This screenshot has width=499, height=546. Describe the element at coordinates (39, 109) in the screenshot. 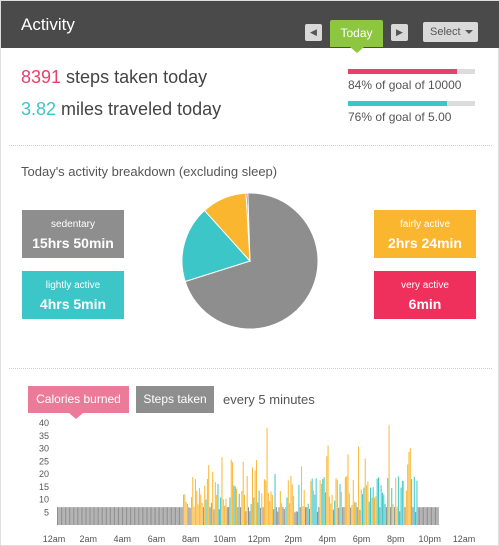

I see `miles-count: 3.82` at that location.